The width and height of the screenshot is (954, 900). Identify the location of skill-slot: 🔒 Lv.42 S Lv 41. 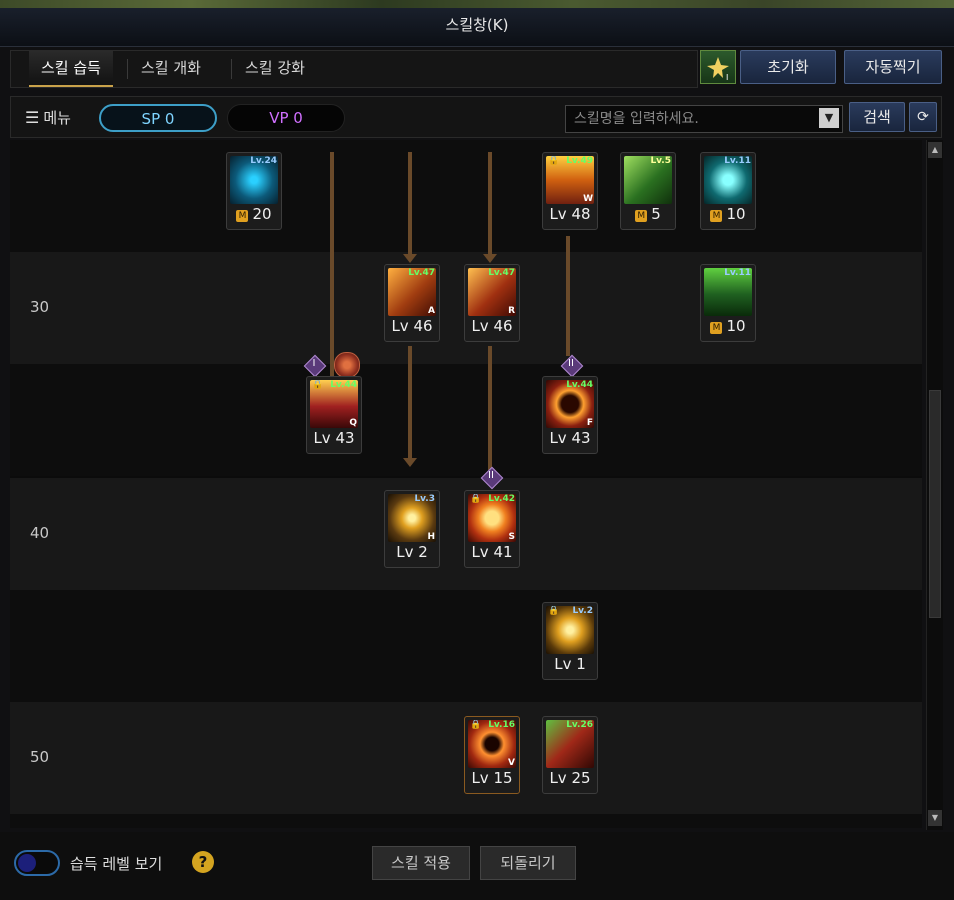
(492, 529).